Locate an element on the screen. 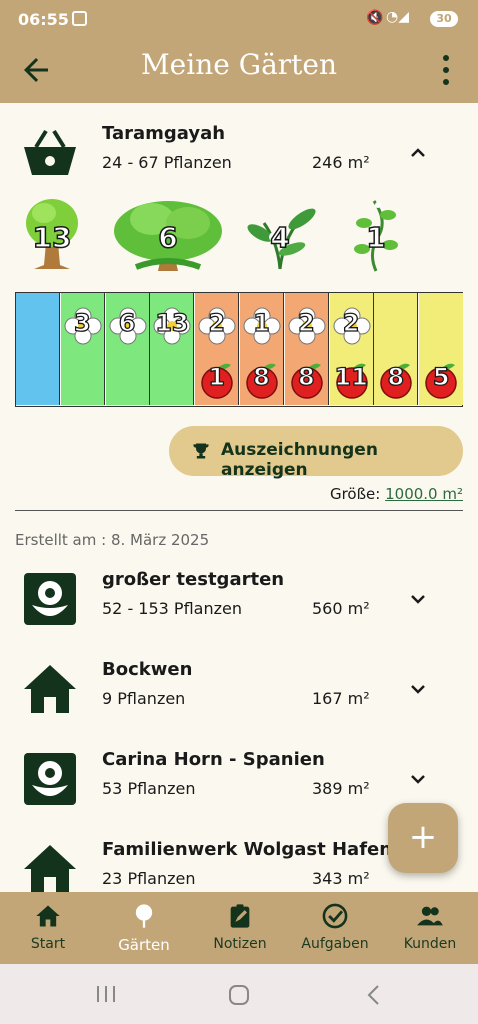 This screenshot has height=1024, width=478. size-label: Größe: is located at coordinates (355, 494).